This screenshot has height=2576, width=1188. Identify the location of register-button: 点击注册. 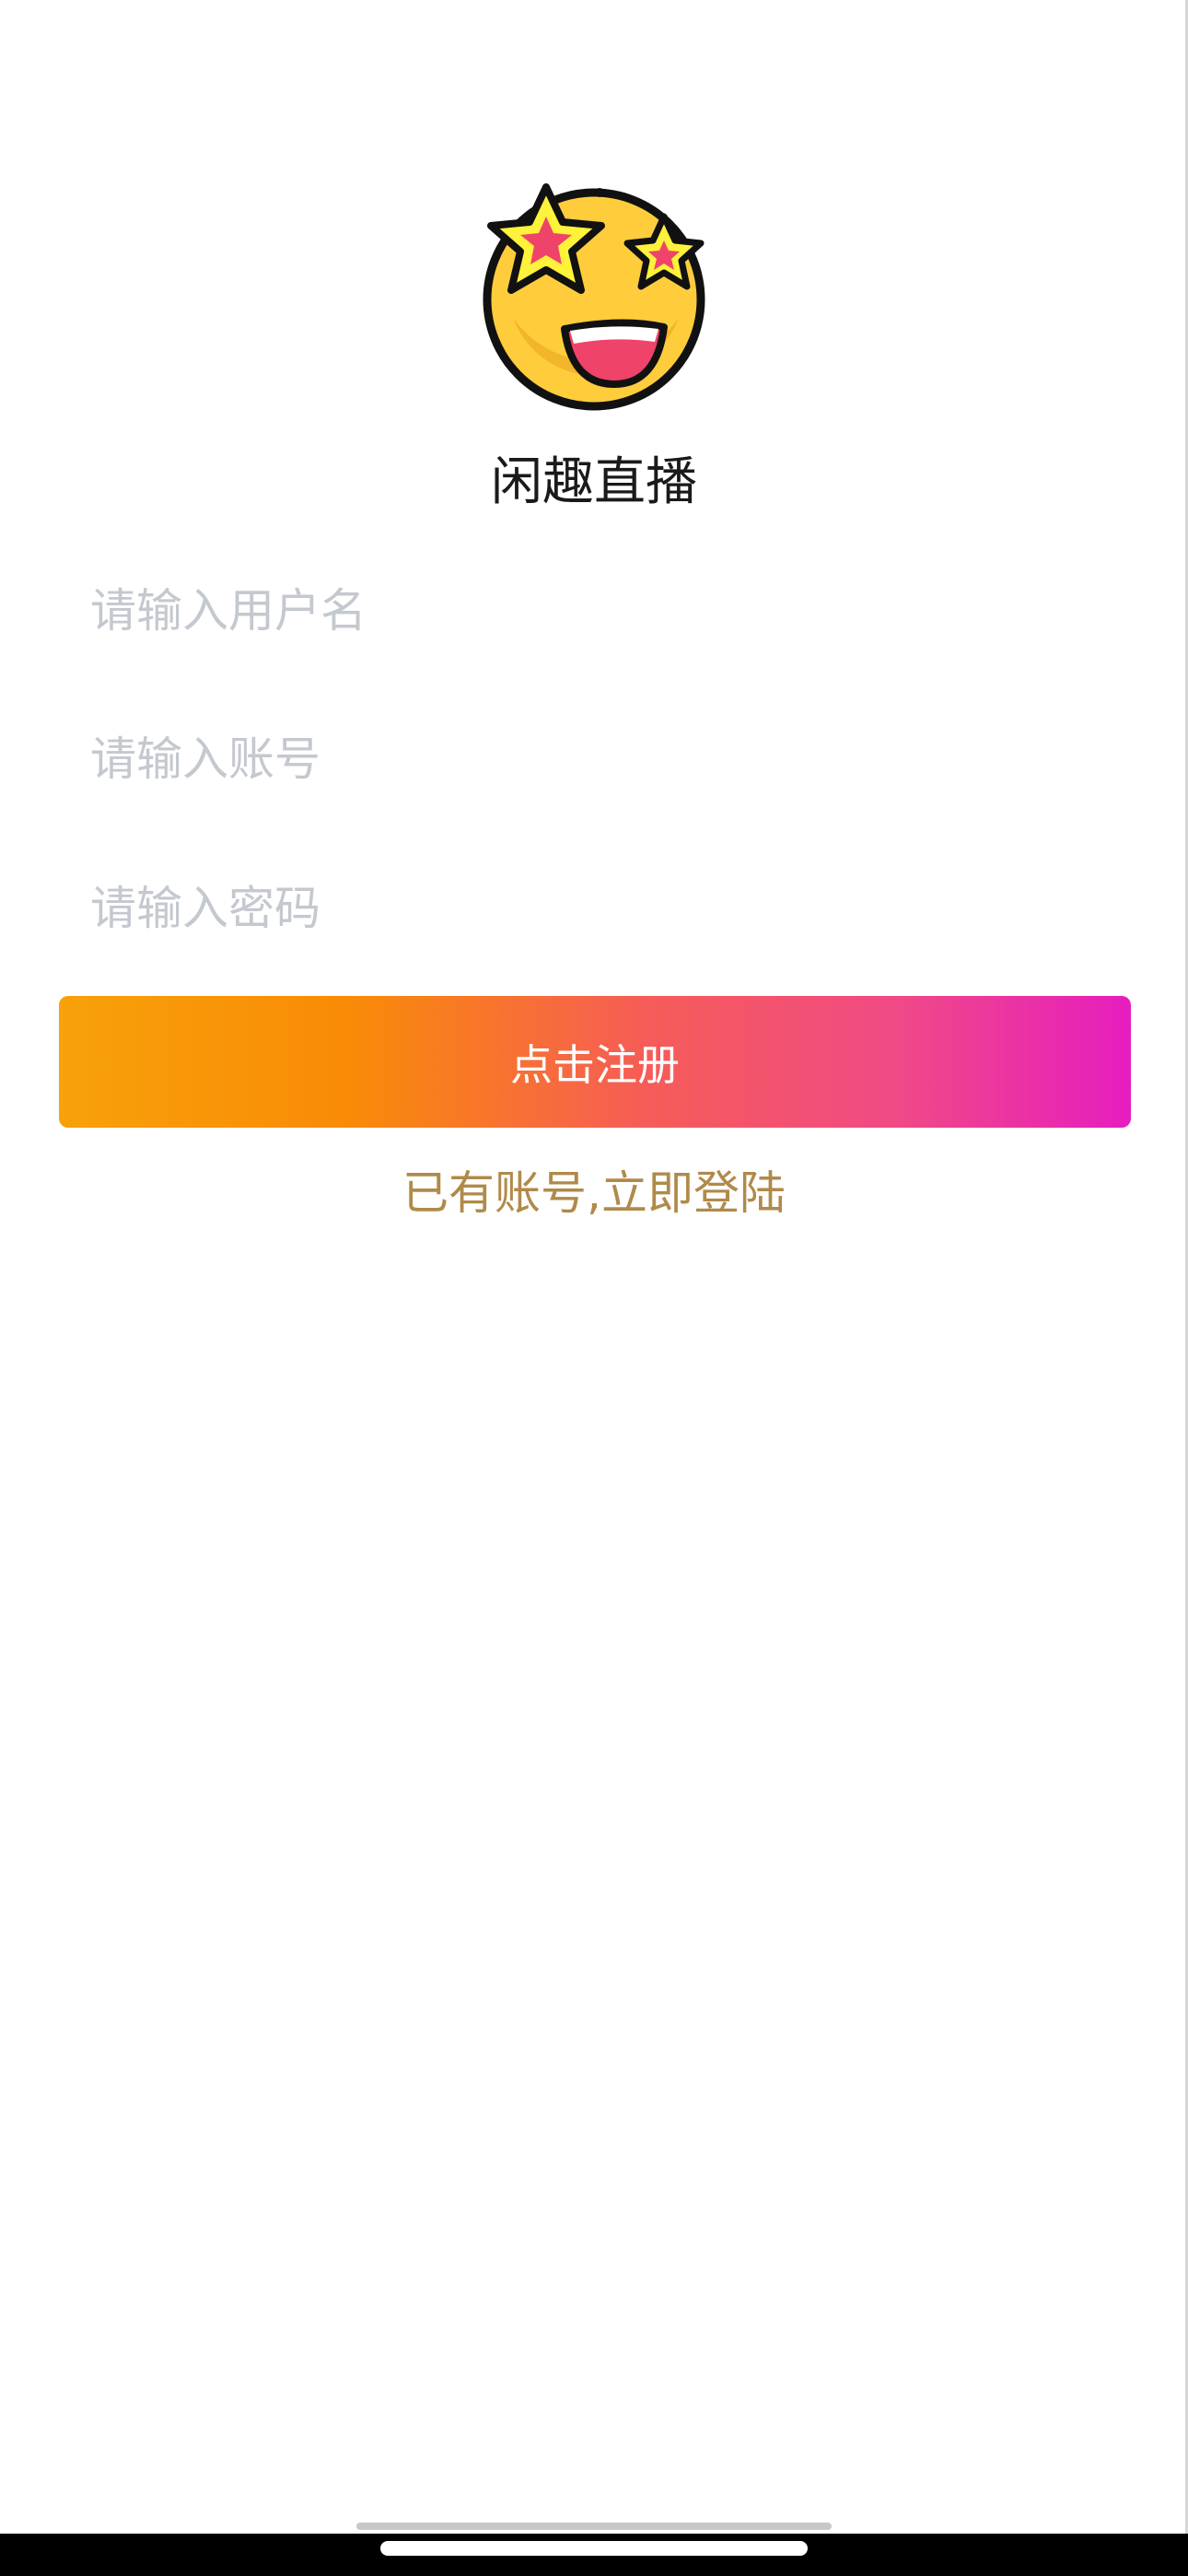
(595, 1062).